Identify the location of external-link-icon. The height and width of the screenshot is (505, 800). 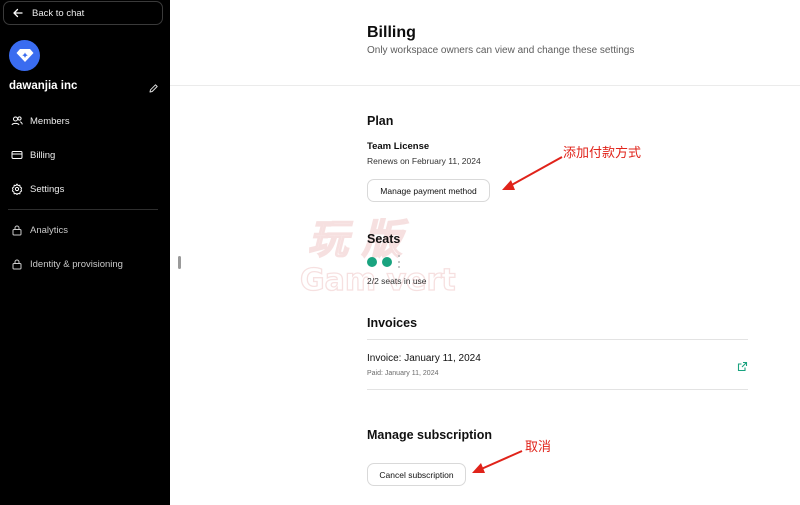
(742, 365).